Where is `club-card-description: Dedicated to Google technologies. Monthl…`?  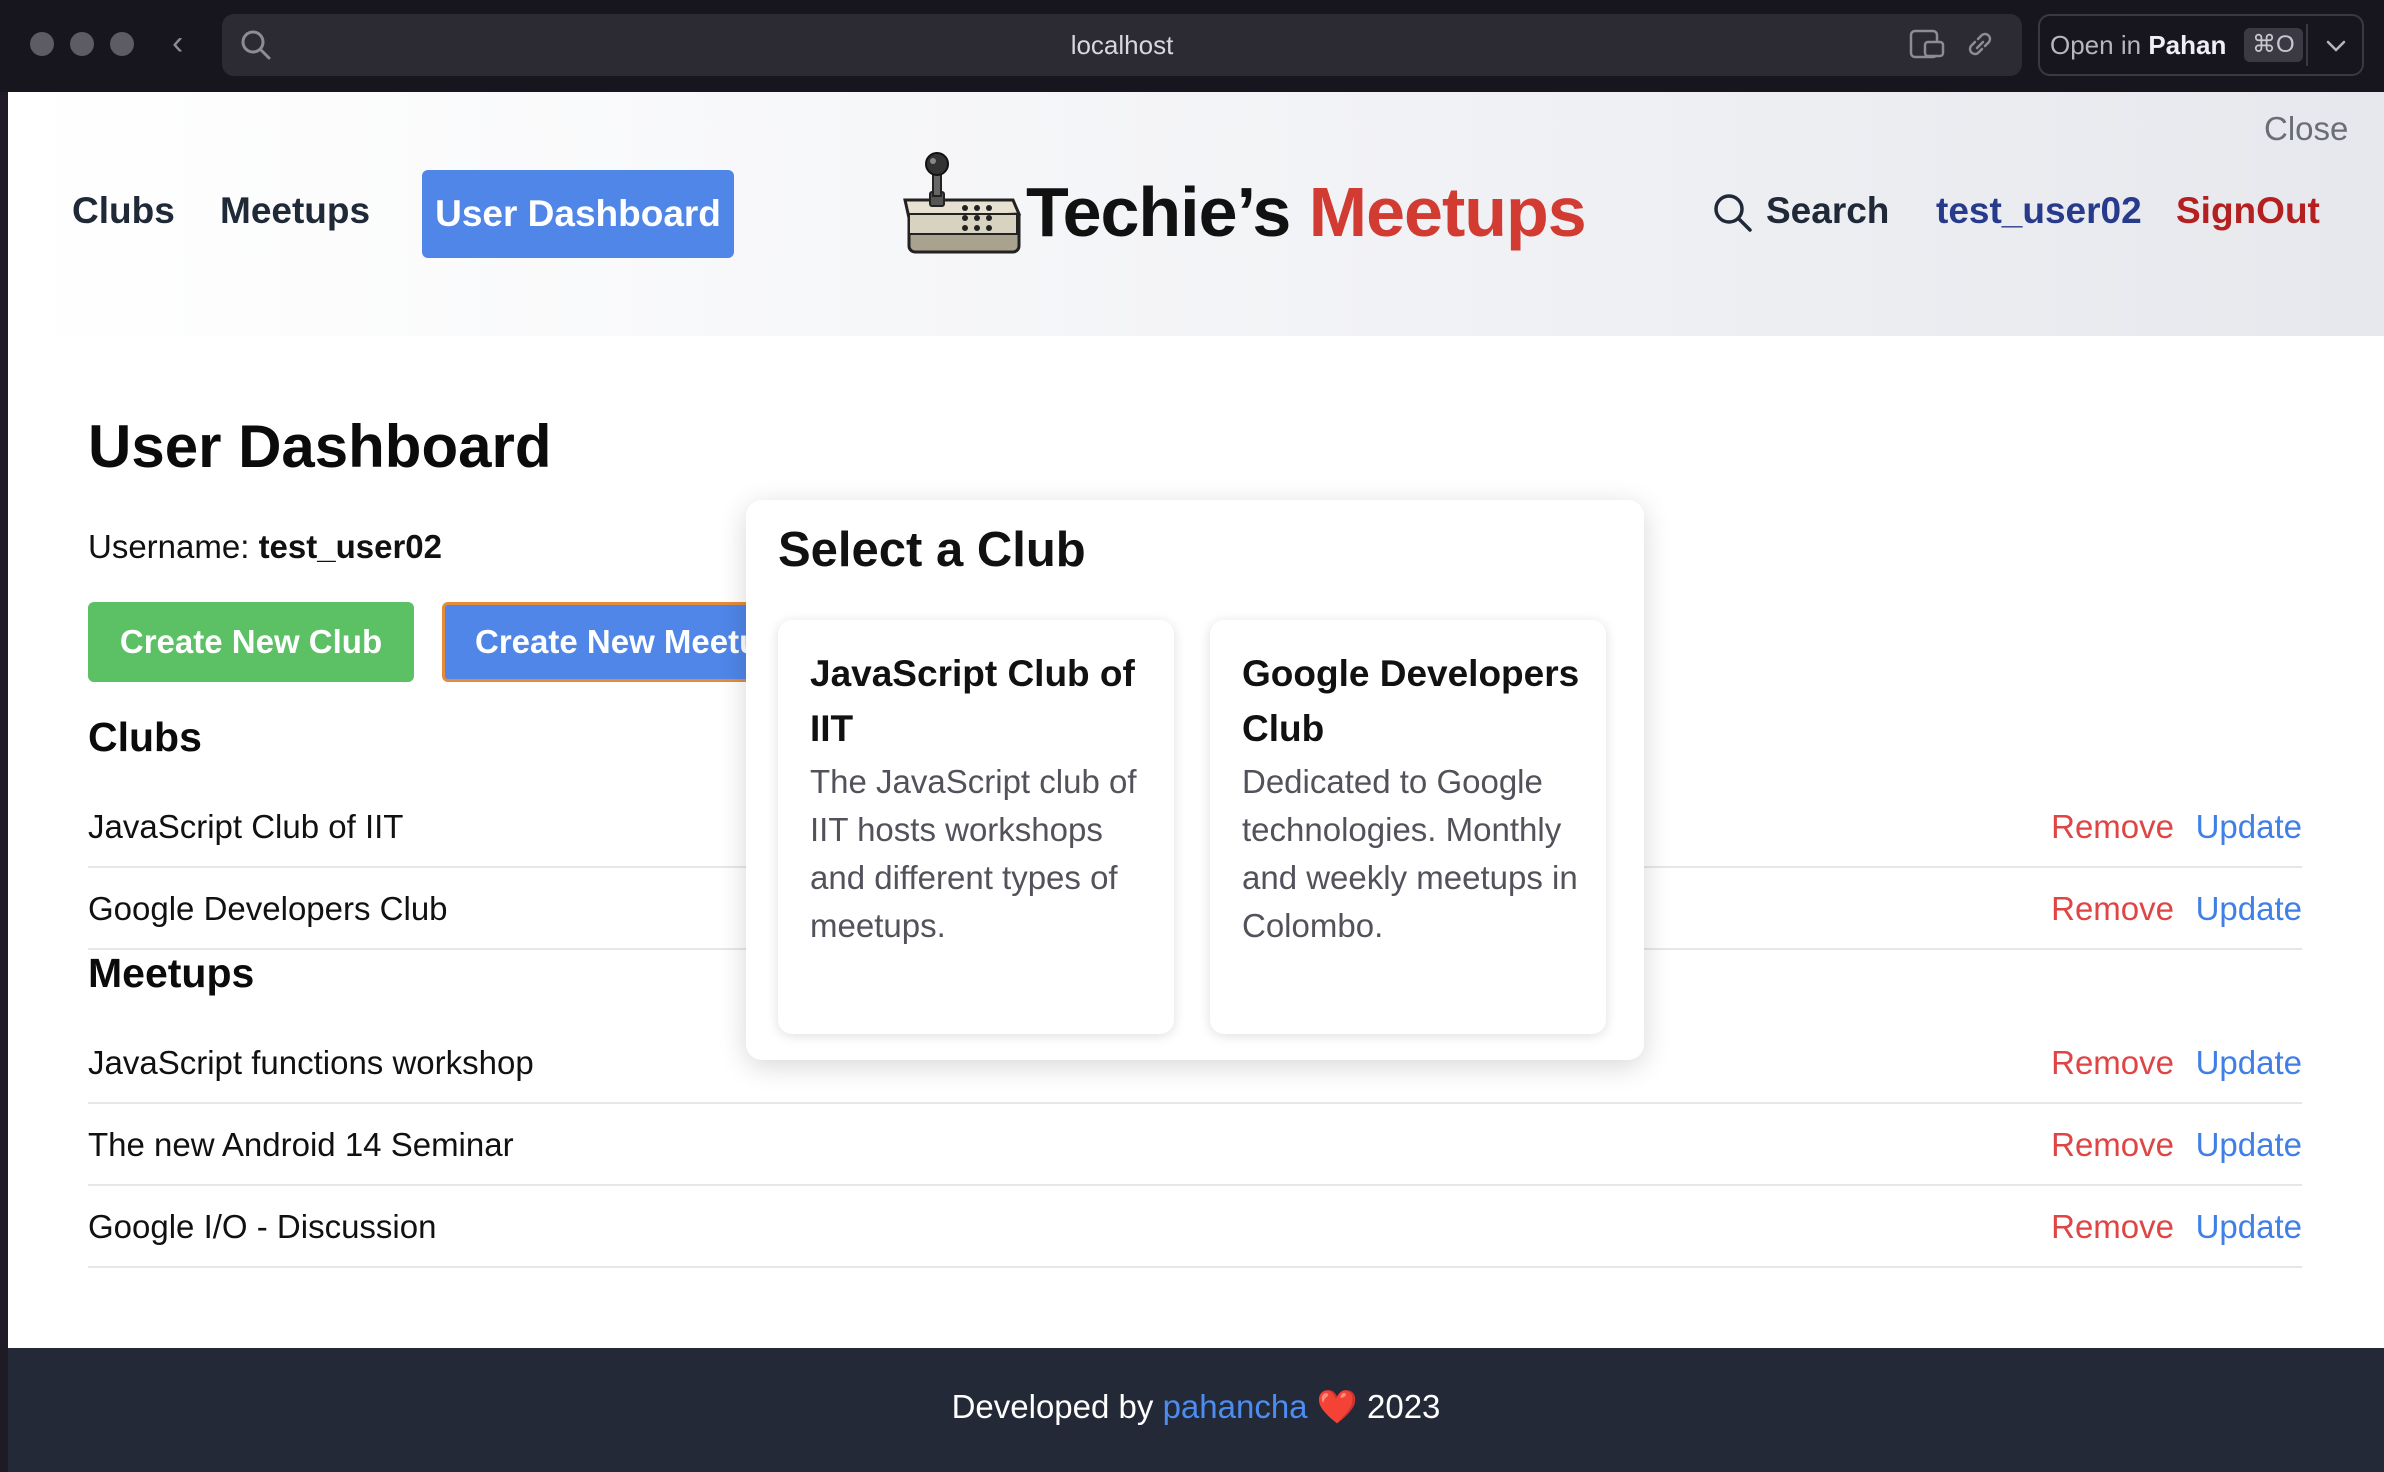 club-card-description: Dedicated to Google technologies. Monthl… is located at coordinates (1410, 853).